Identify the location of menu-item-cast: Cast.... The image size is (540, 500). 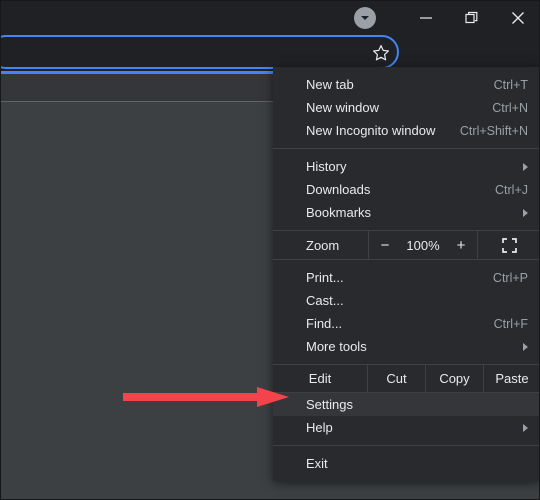
(406, 300).